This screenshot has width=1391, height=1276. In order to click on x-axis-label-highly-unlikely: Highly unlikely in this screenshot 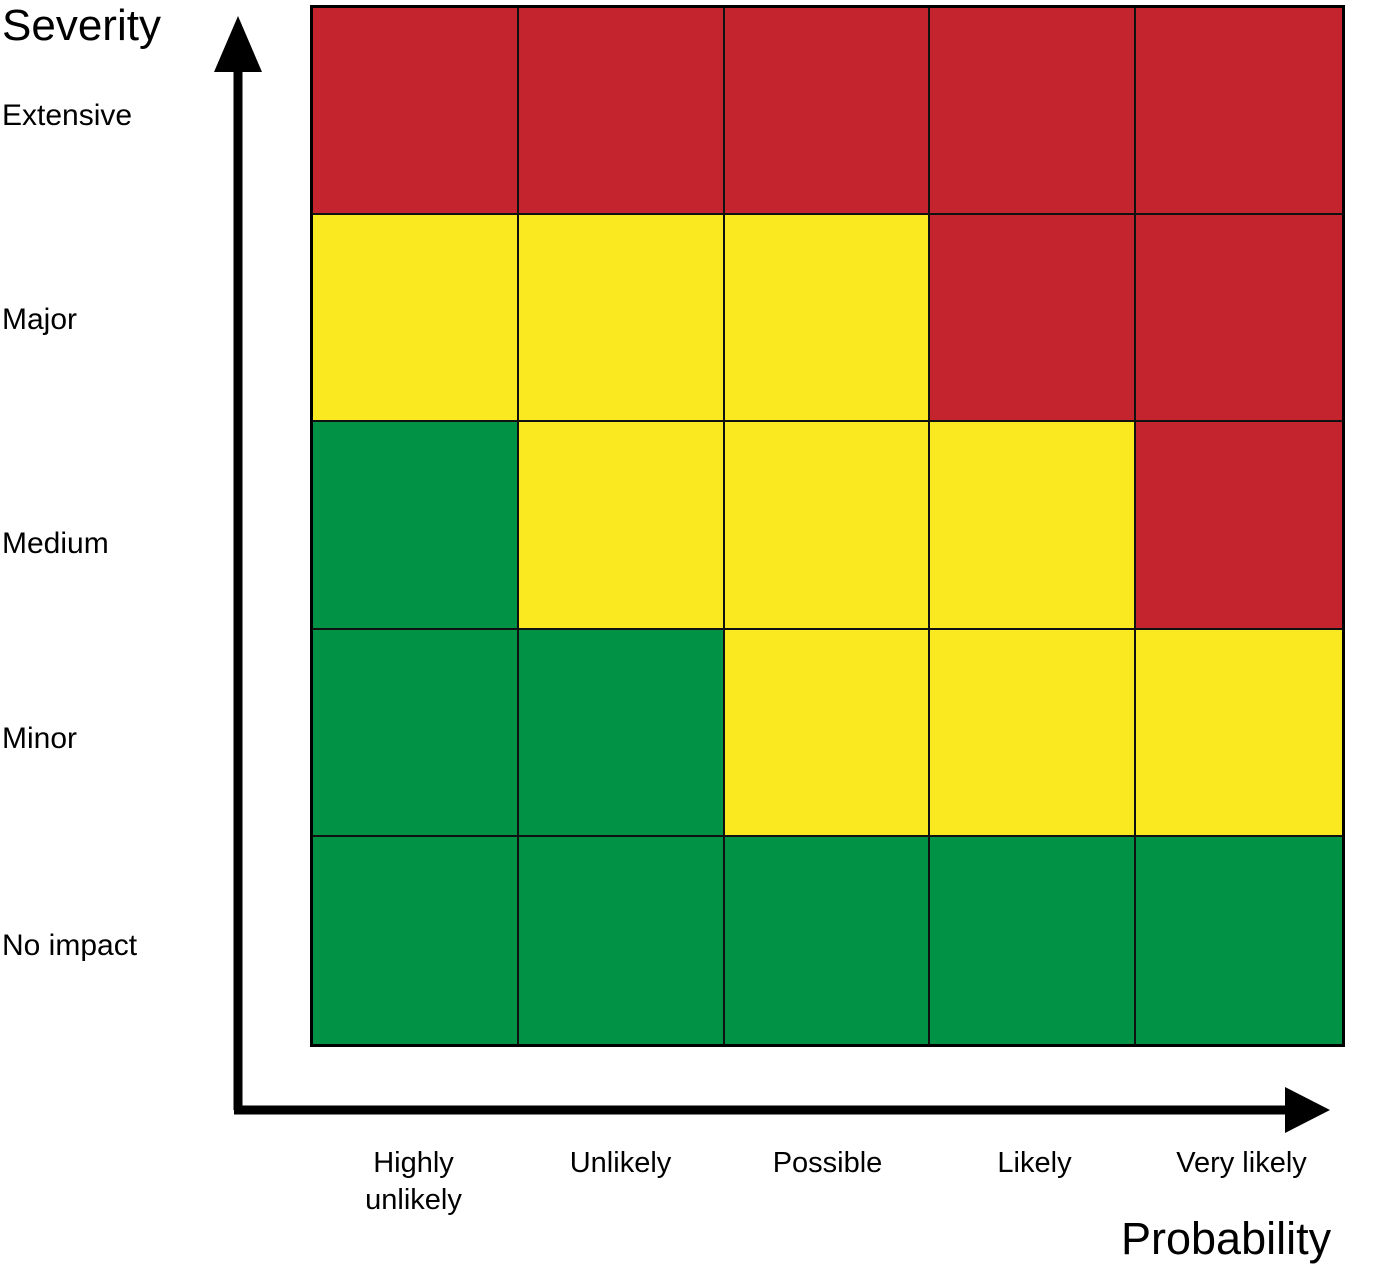, I will do `click(413, 1181)`.